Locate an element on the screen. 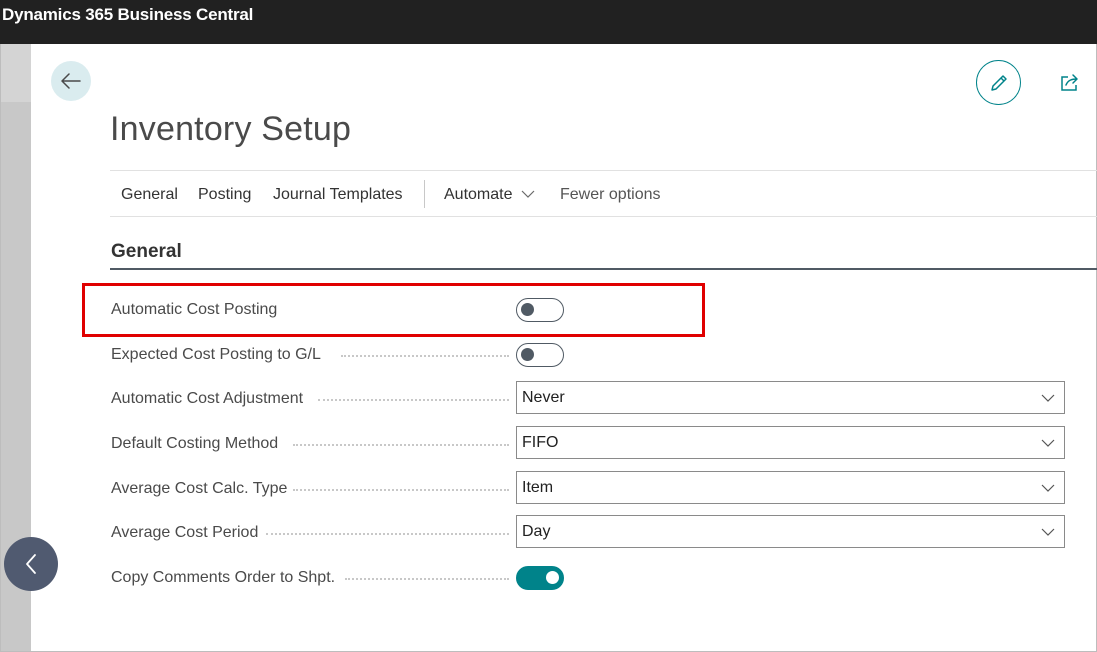 This screenshot has height=652, width=1097. pencil-icon is located at coordinates (998, 82).